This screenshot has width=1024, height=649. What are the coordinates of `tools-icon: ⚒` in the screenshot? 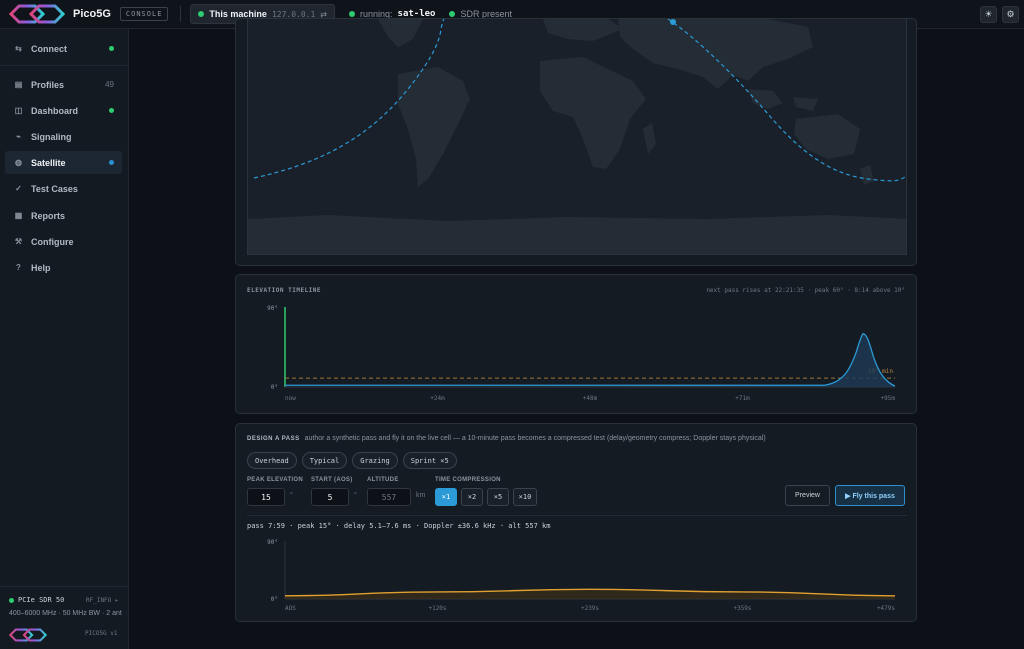 It's located at (18, 241).